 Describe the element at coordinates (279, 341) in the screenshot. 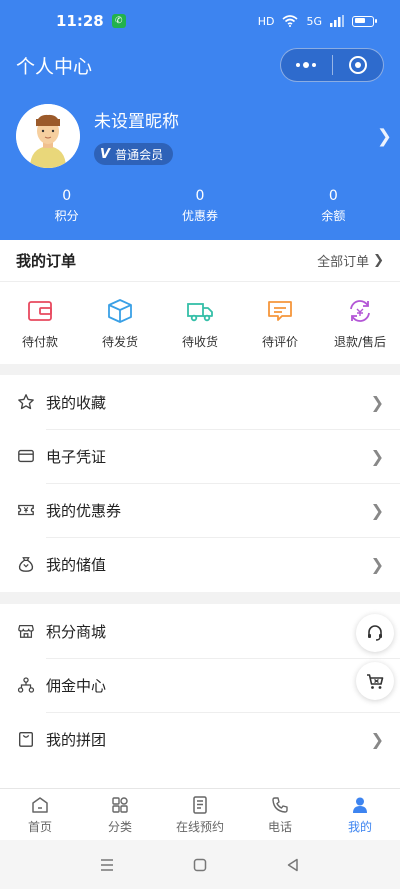

I see `order-status-label: 待评价` at that location.